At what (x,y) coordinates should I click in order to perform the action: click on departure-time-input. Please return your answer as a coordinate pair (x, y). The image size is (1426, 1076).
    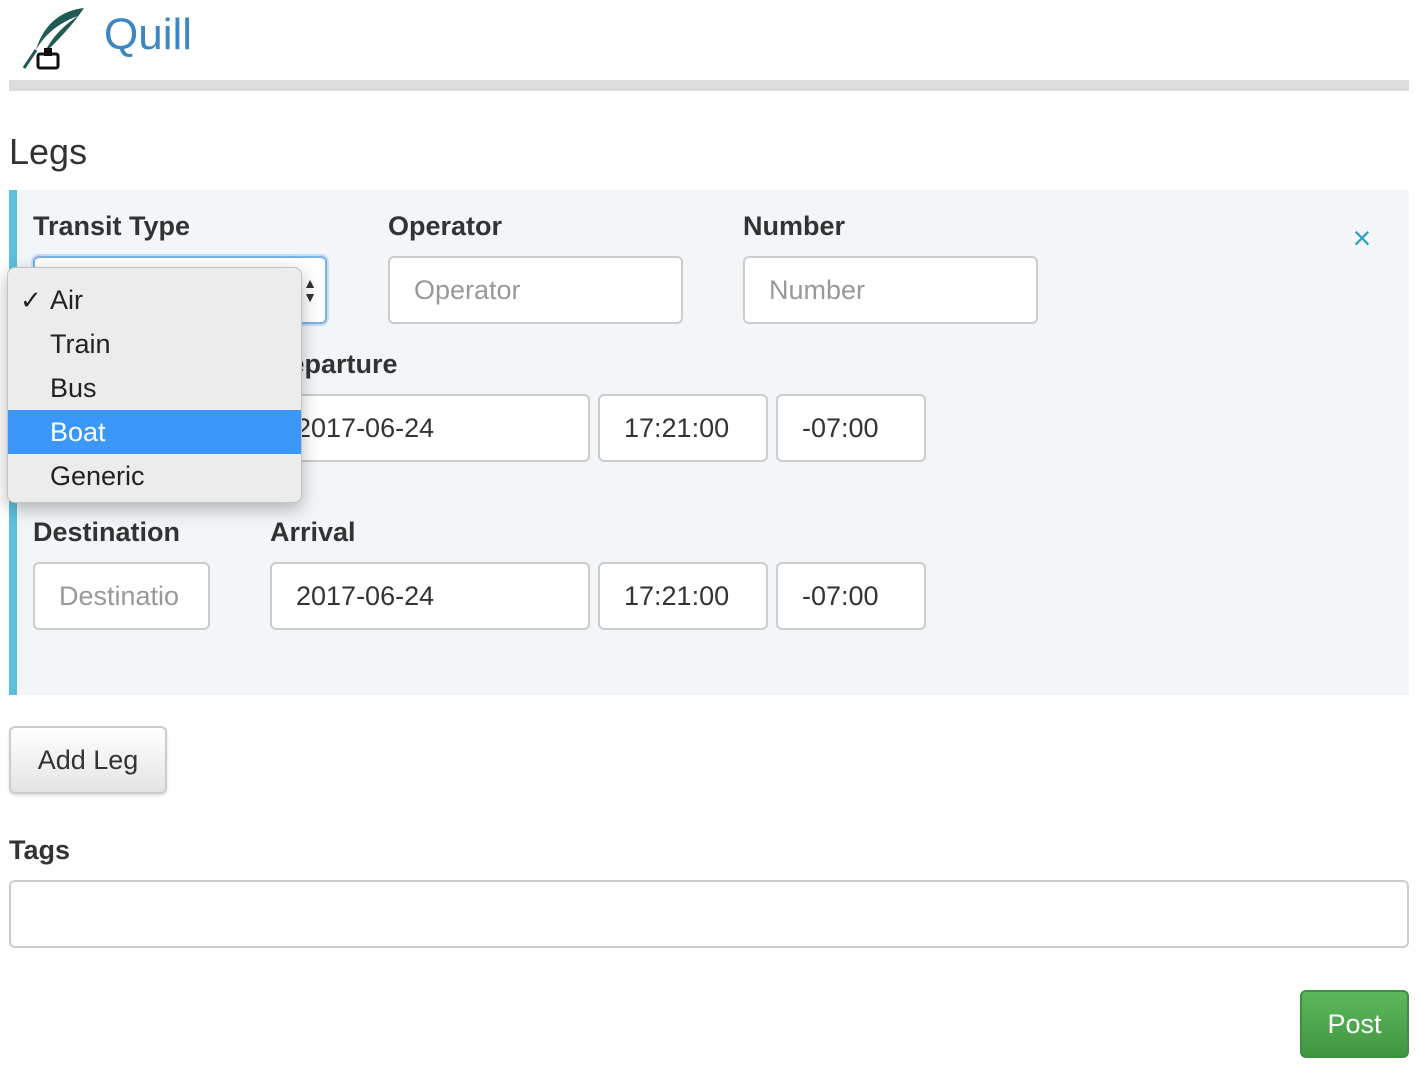
    Looking at the image, I should click on (683, 428).